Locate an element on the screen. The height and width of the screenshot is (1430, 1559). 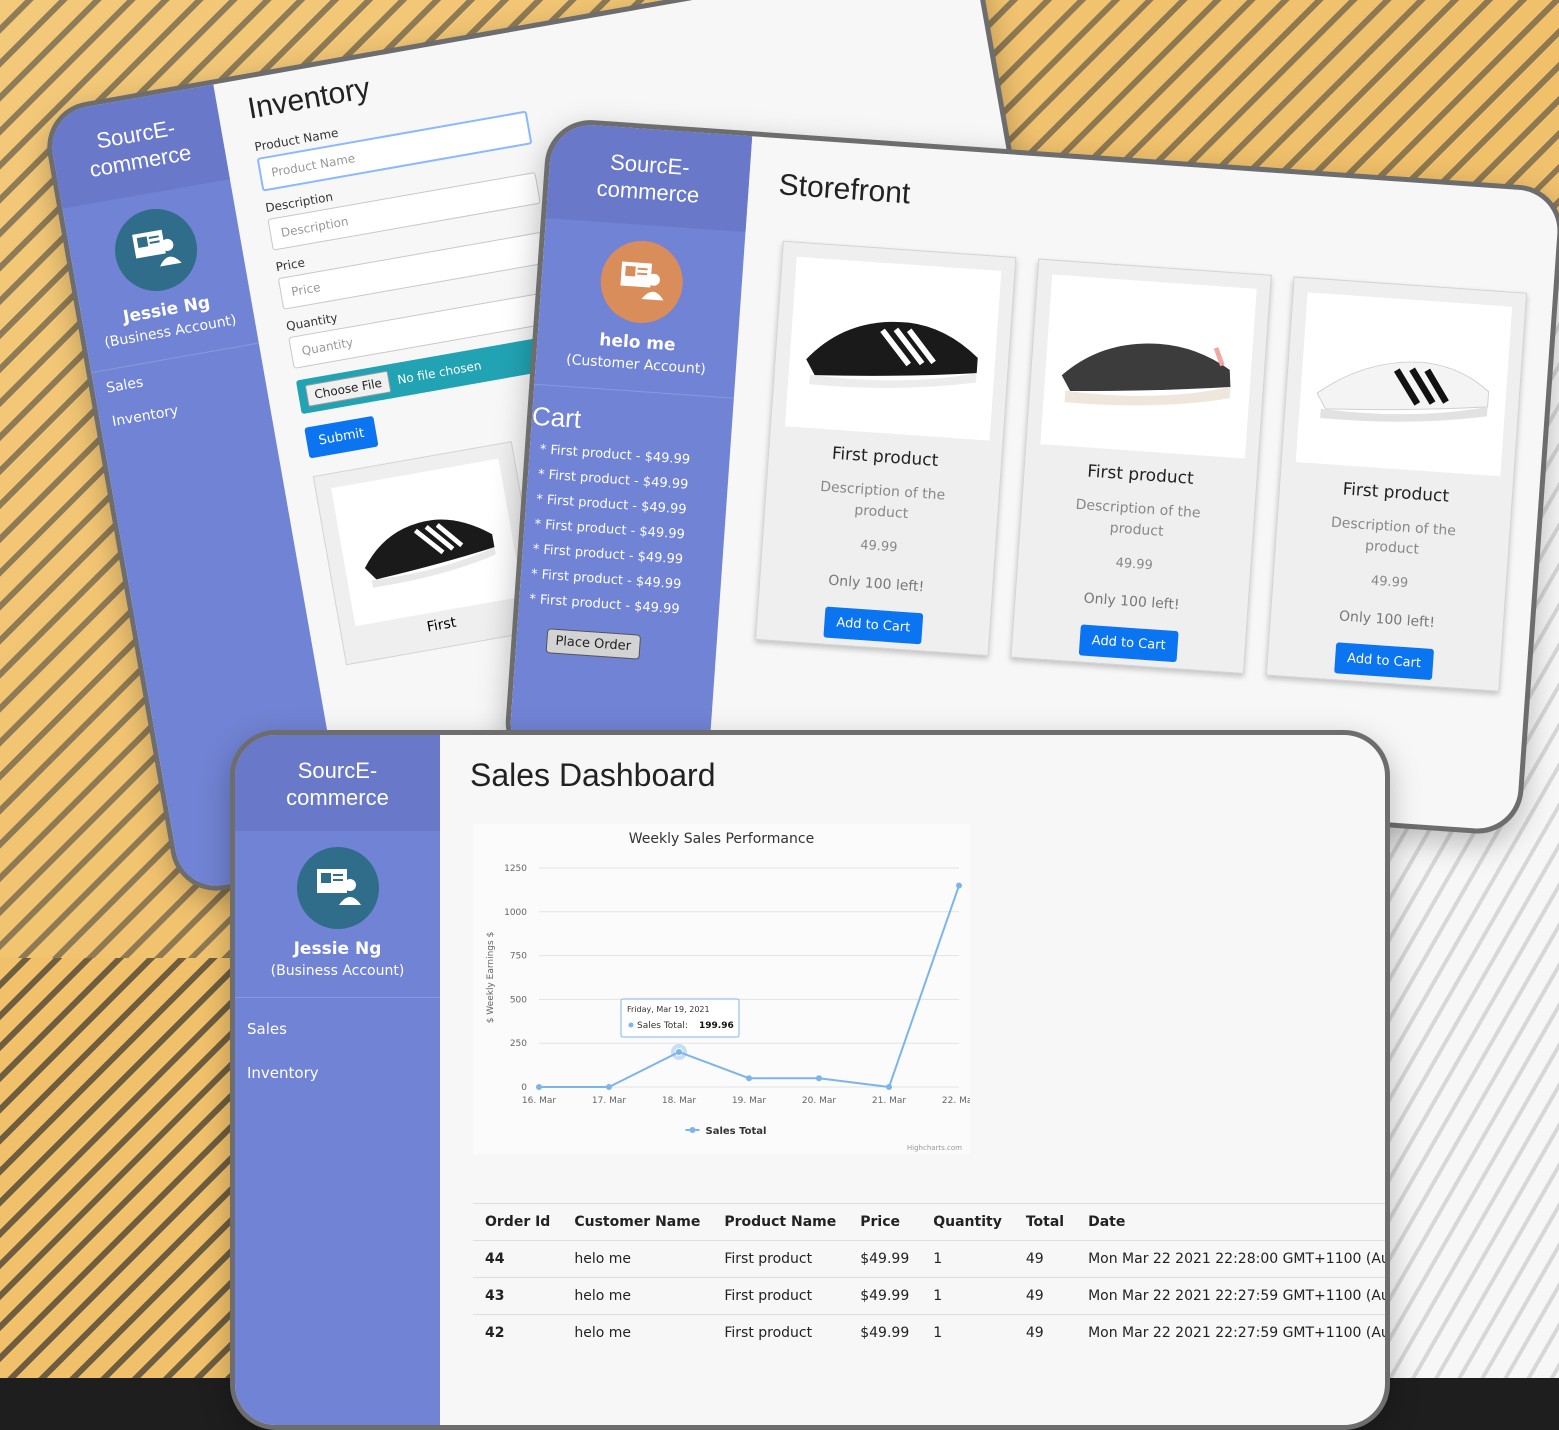
legend-marker is located at coordinates (692, 1130).